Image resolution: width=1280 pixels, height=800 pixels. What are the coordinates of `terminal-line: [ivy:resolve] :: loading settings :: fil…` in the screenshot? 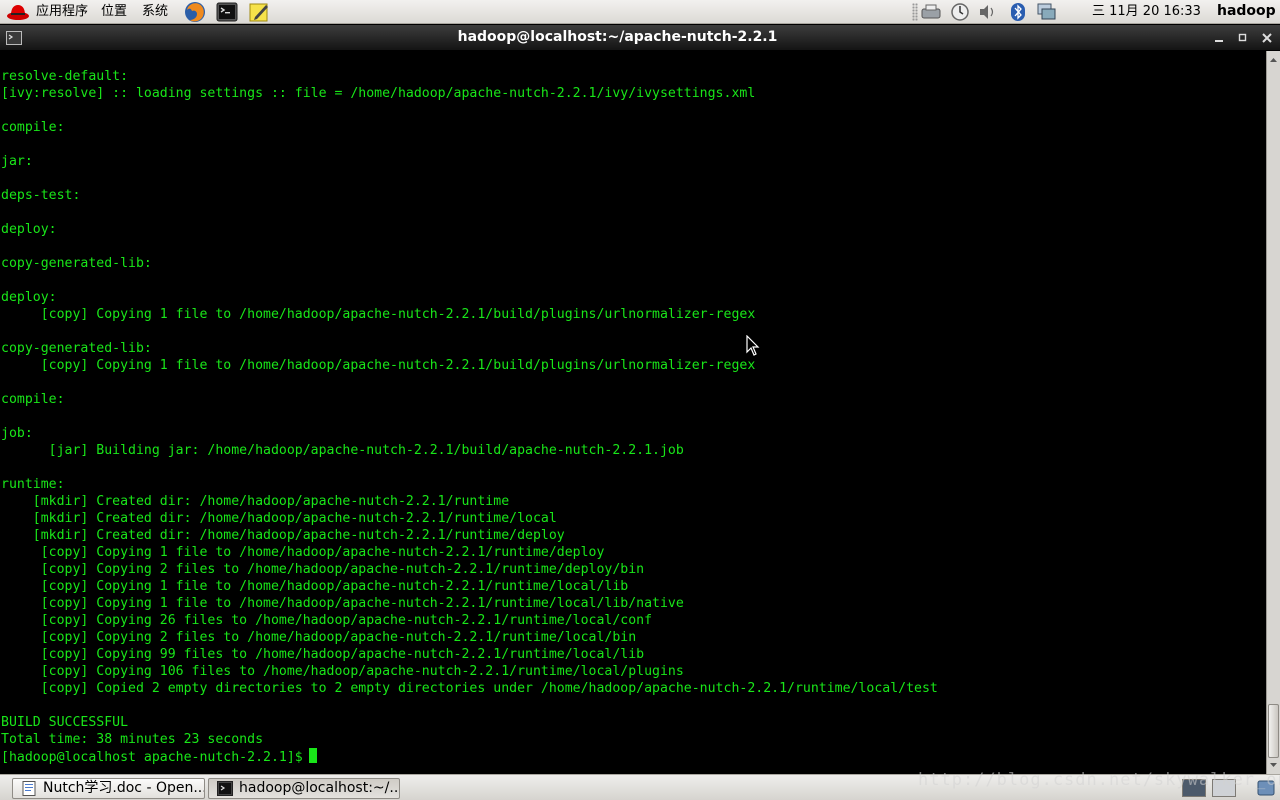 It's located at (378, 93).